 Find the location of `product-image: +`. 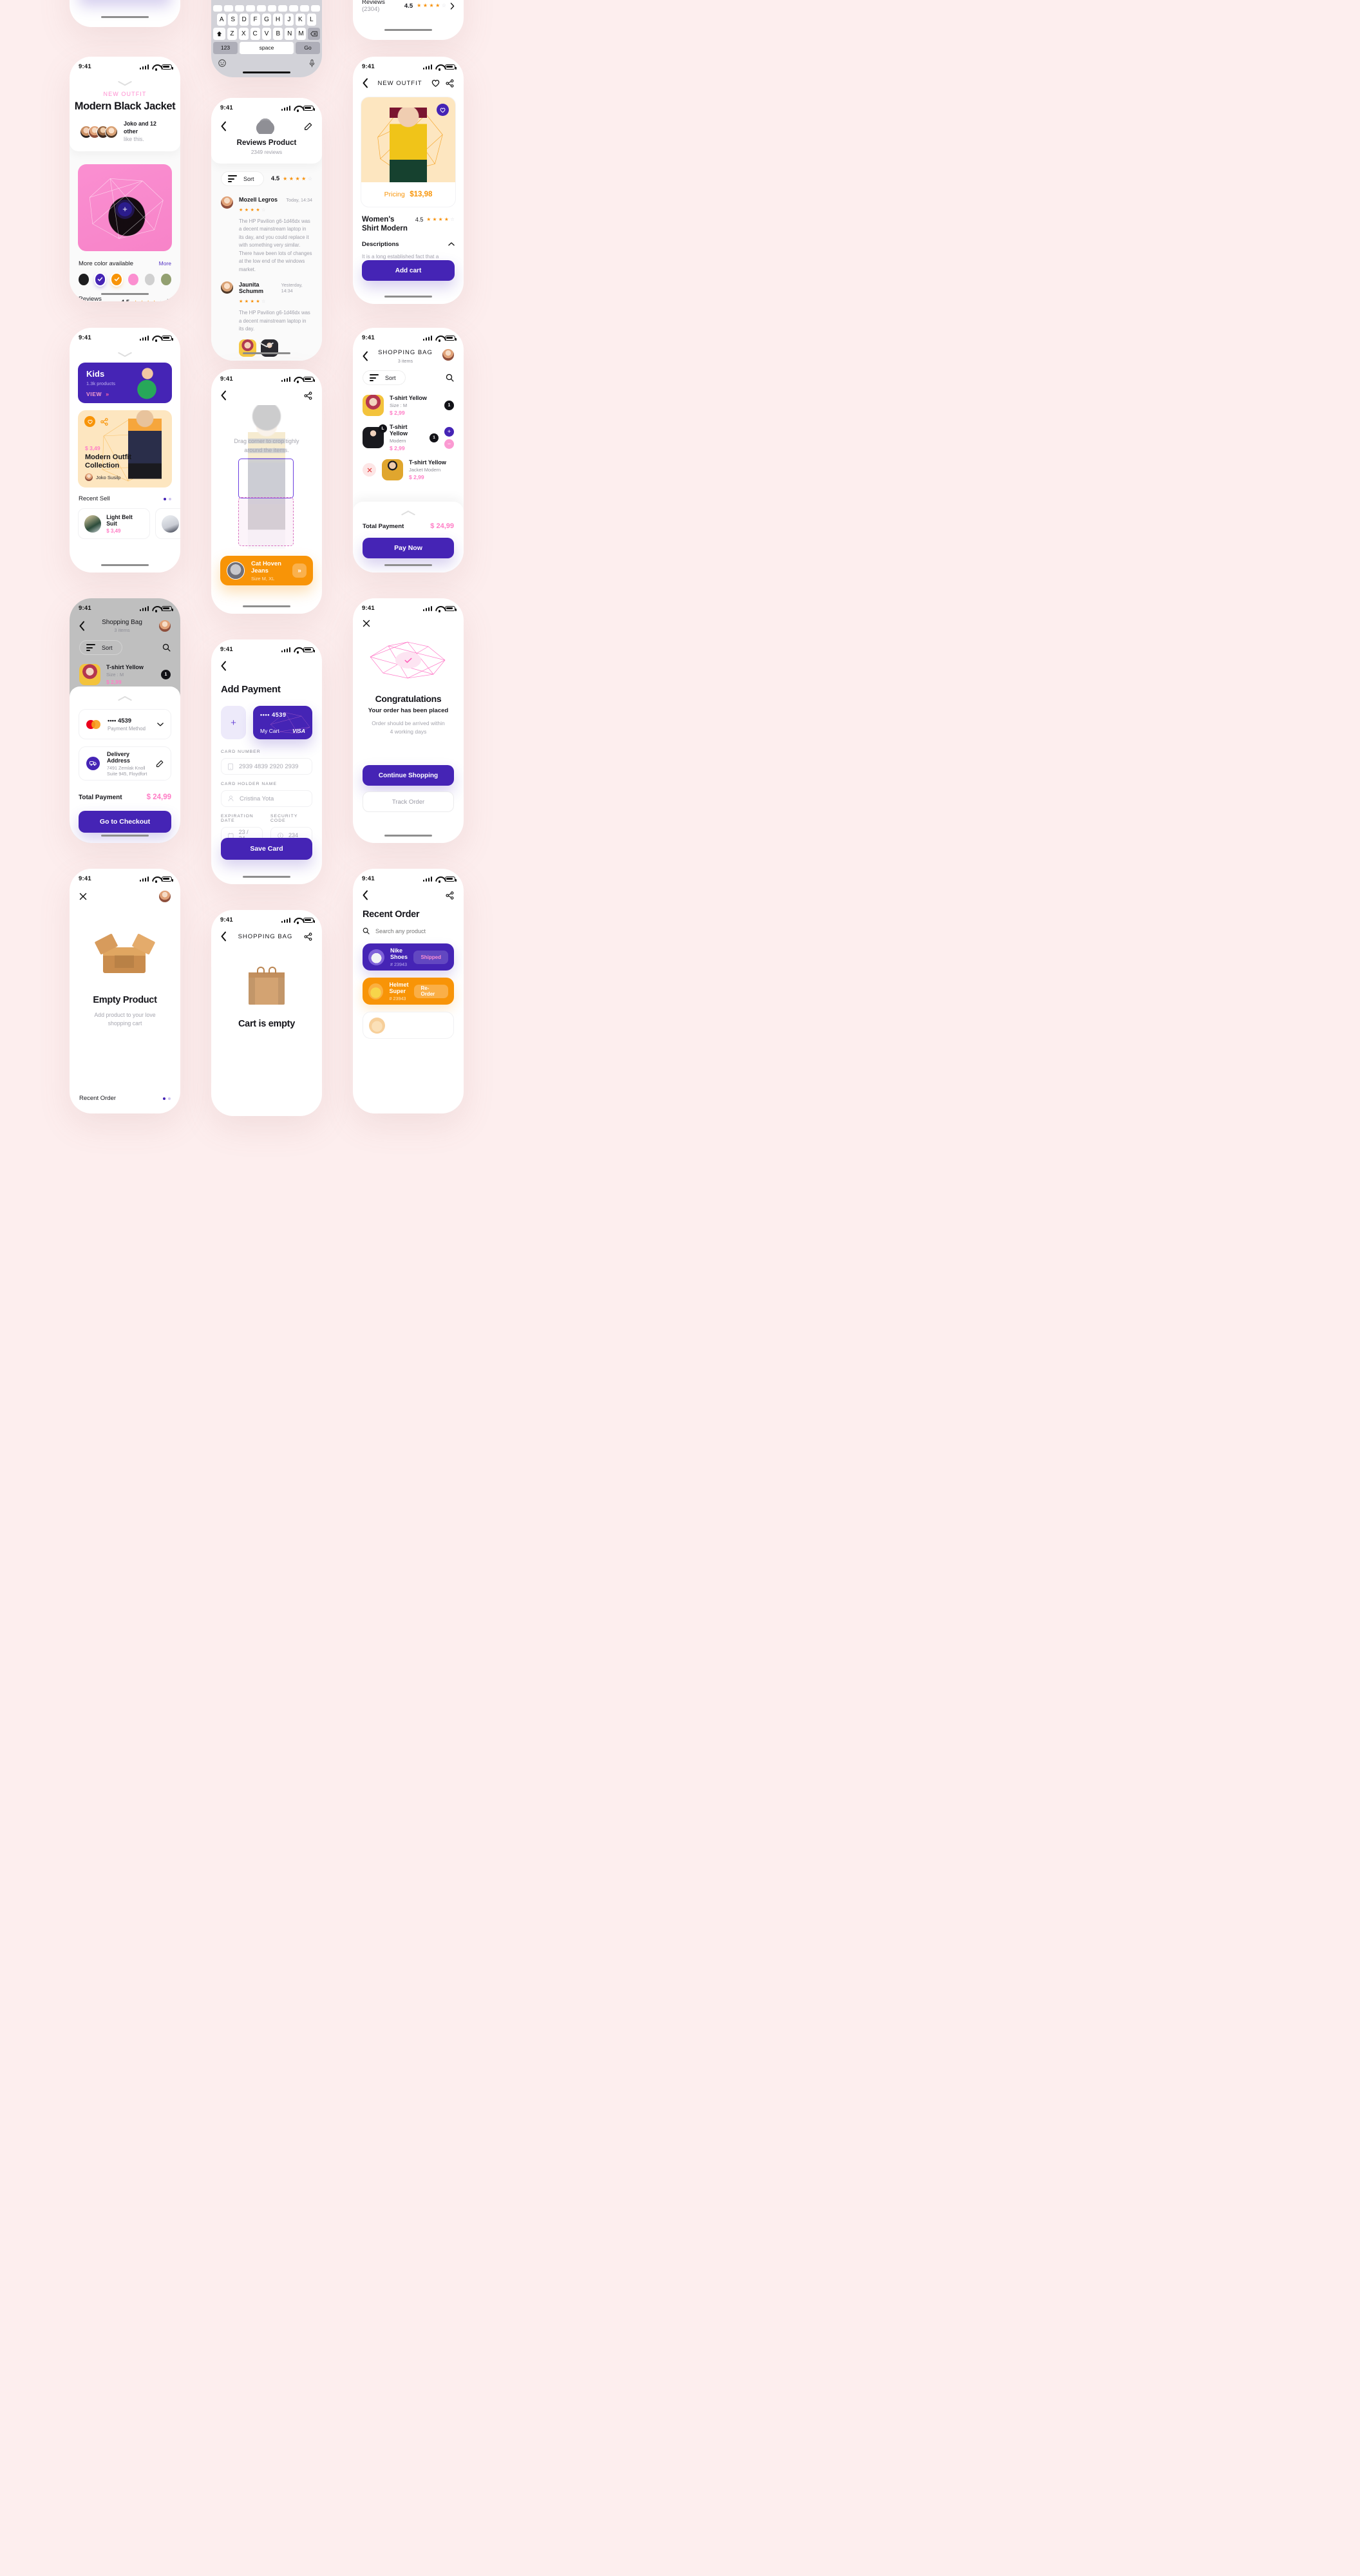

product-image: + is located at coordinates (125, 207).